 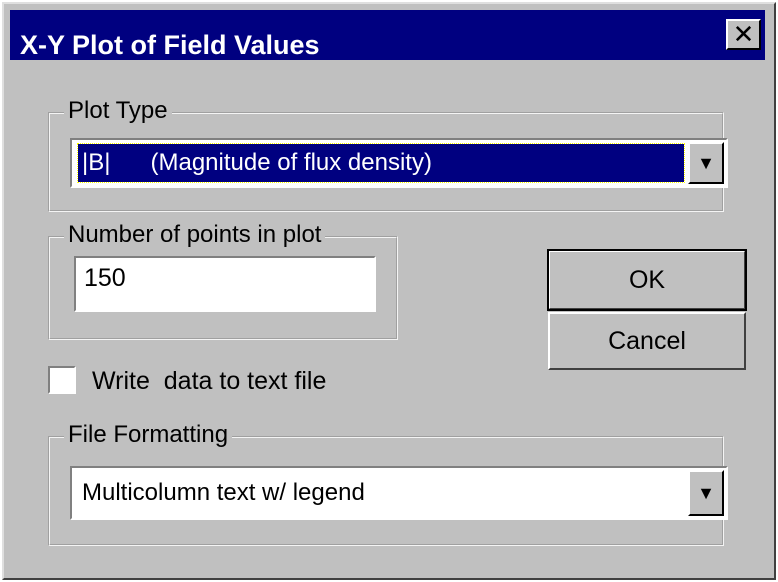 What do you see at coordinates (381, 163) in the screenshot?
I see `plot-type-value: |B| (Magnitude of flux density)` at bounding box center [381, 163].